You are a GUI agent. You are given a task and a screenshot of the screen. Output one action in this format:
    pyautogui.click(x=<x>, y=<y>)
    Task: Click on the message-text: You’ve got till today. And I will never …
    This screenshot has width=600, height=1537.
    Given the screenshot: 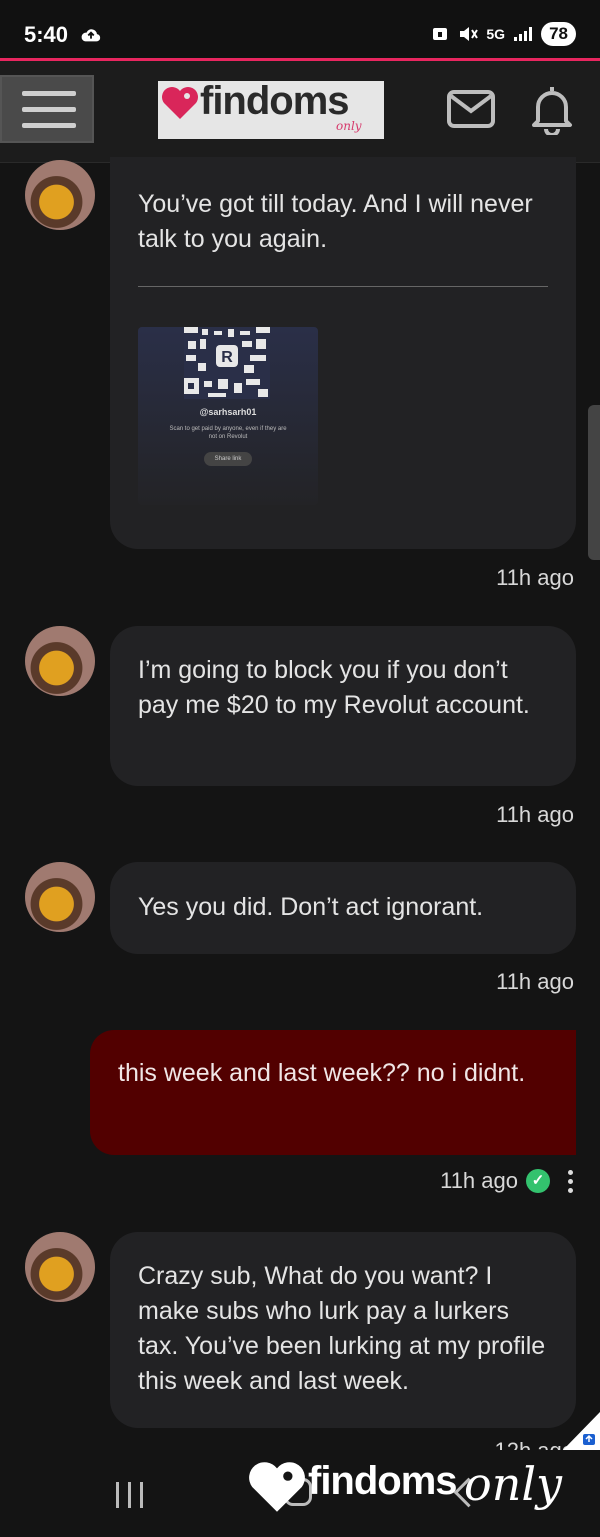 What is the action you would take?
    pyautogui.click(x=335, y=221)
    